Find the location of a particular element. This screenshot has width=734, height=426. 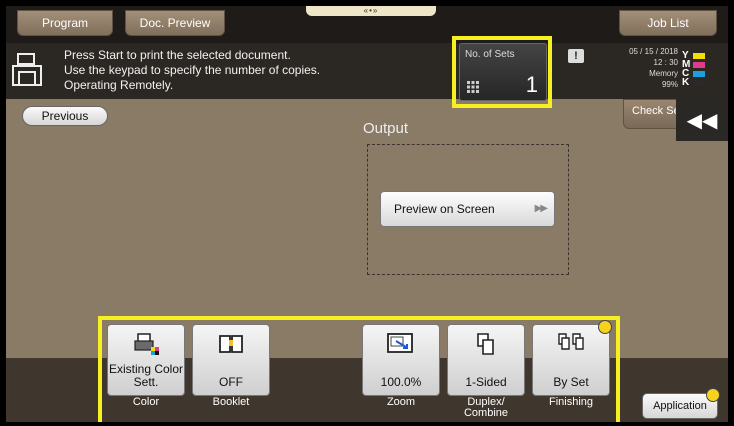

duplex-value: 1-Sided is located at coordinates (486, 382).